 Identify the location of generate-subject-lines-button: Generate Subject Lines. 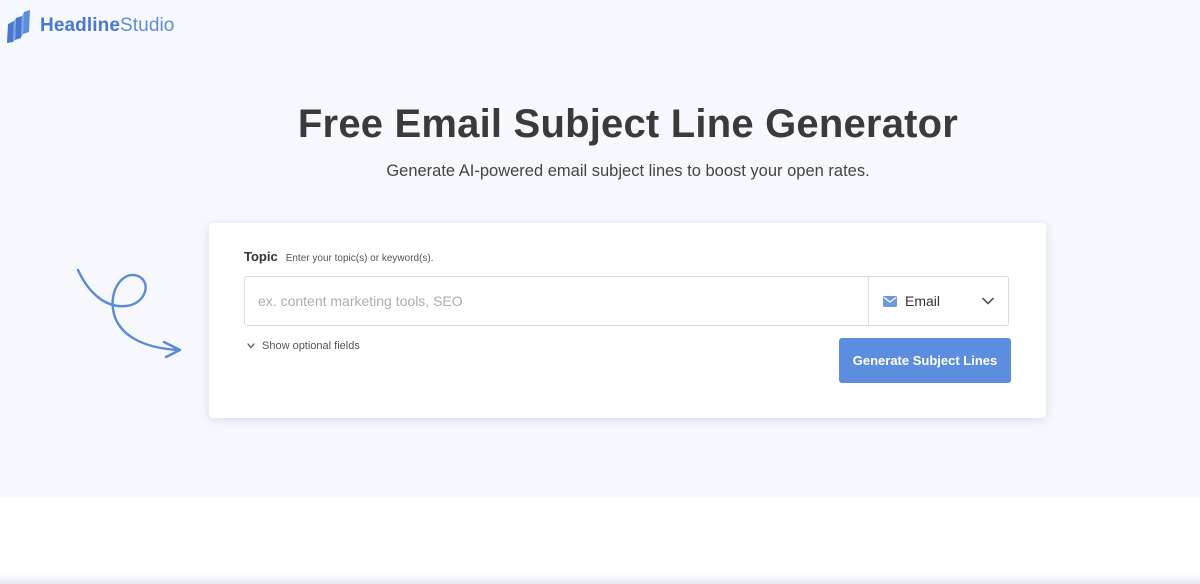
(925, 360).